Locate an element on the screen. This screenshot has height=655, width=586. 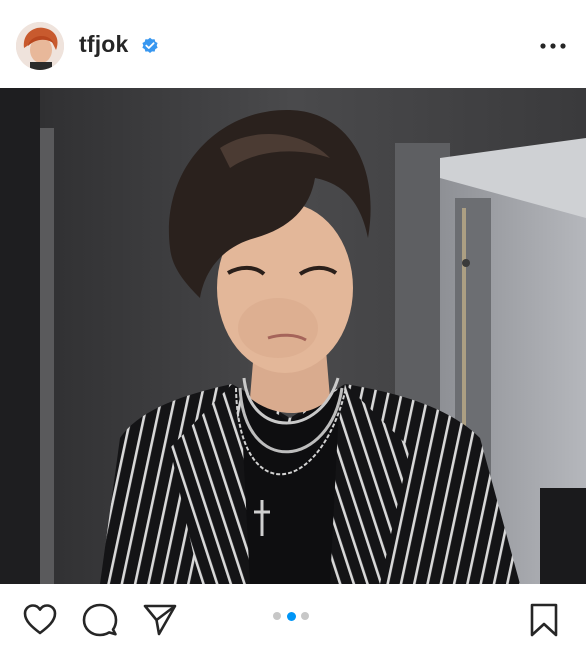
more-horizontal-icon is located at coordinates (553, 46).